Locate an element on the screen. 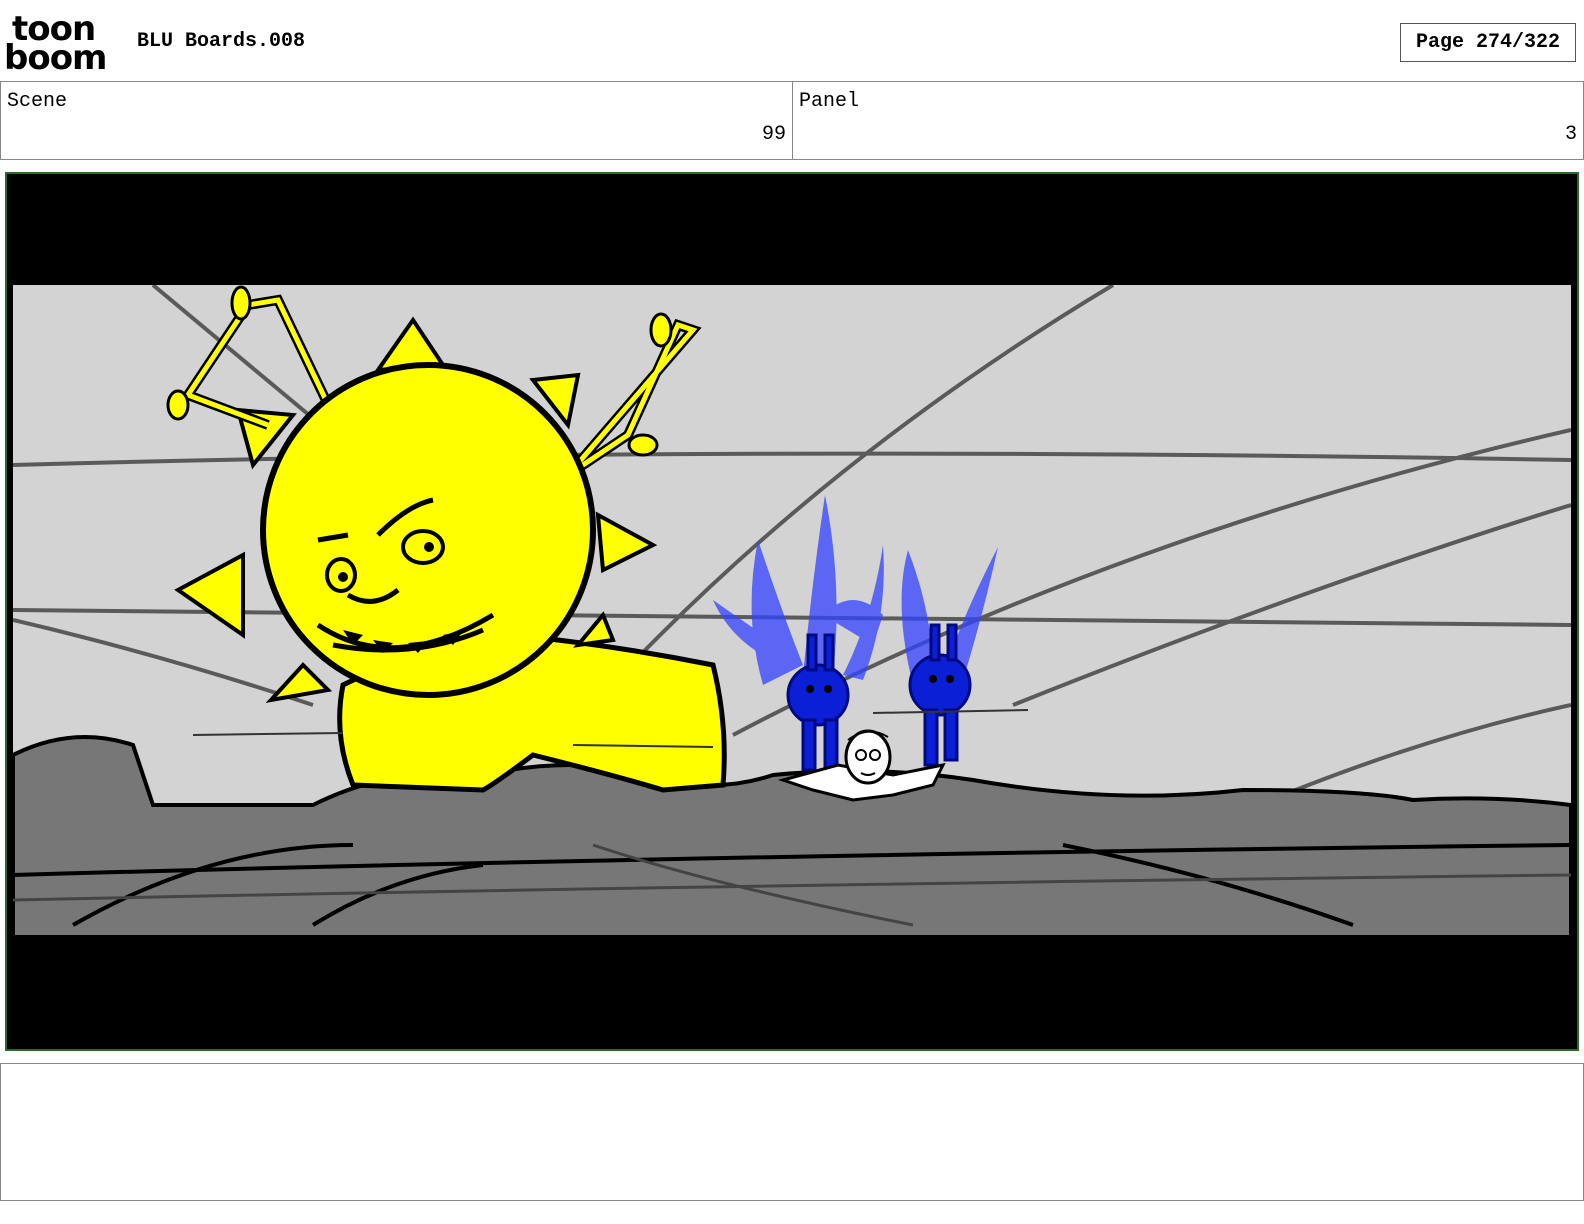 This screenshot has width=1584, height=1224. notes-box is located at coordinates (792, 1132).